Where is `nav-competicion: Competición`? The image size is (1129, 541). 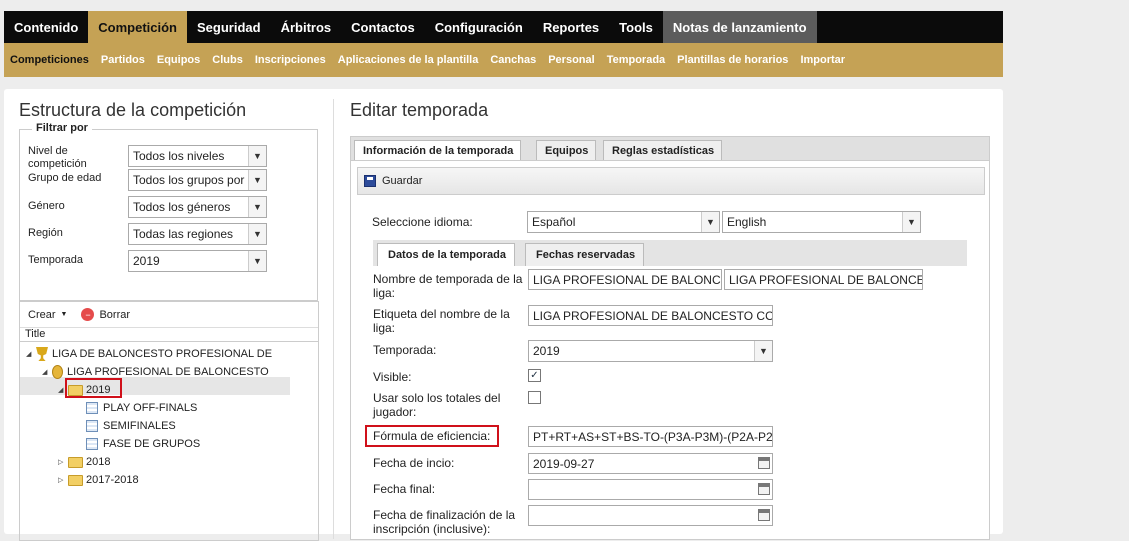
nav-competicion: Competición is located at coordinates (137, 27).